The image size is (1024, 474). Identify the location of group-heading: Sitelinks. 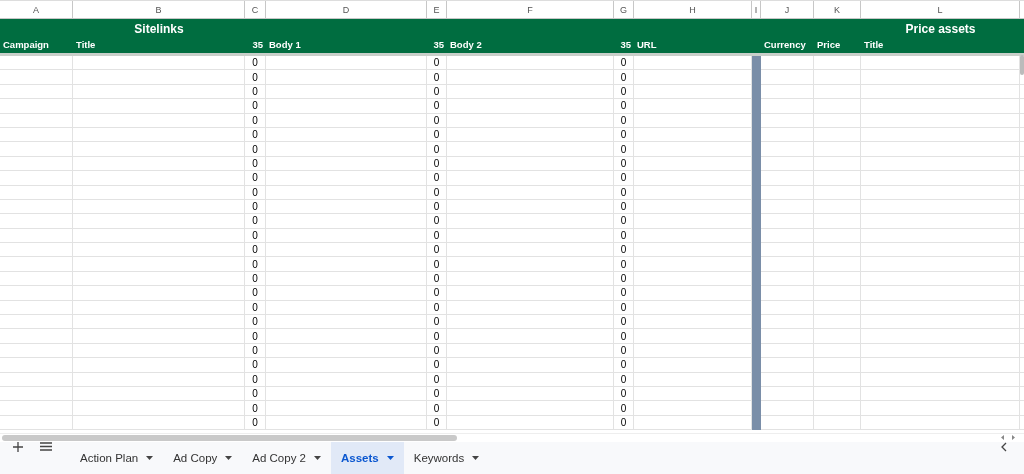
(159, 28).